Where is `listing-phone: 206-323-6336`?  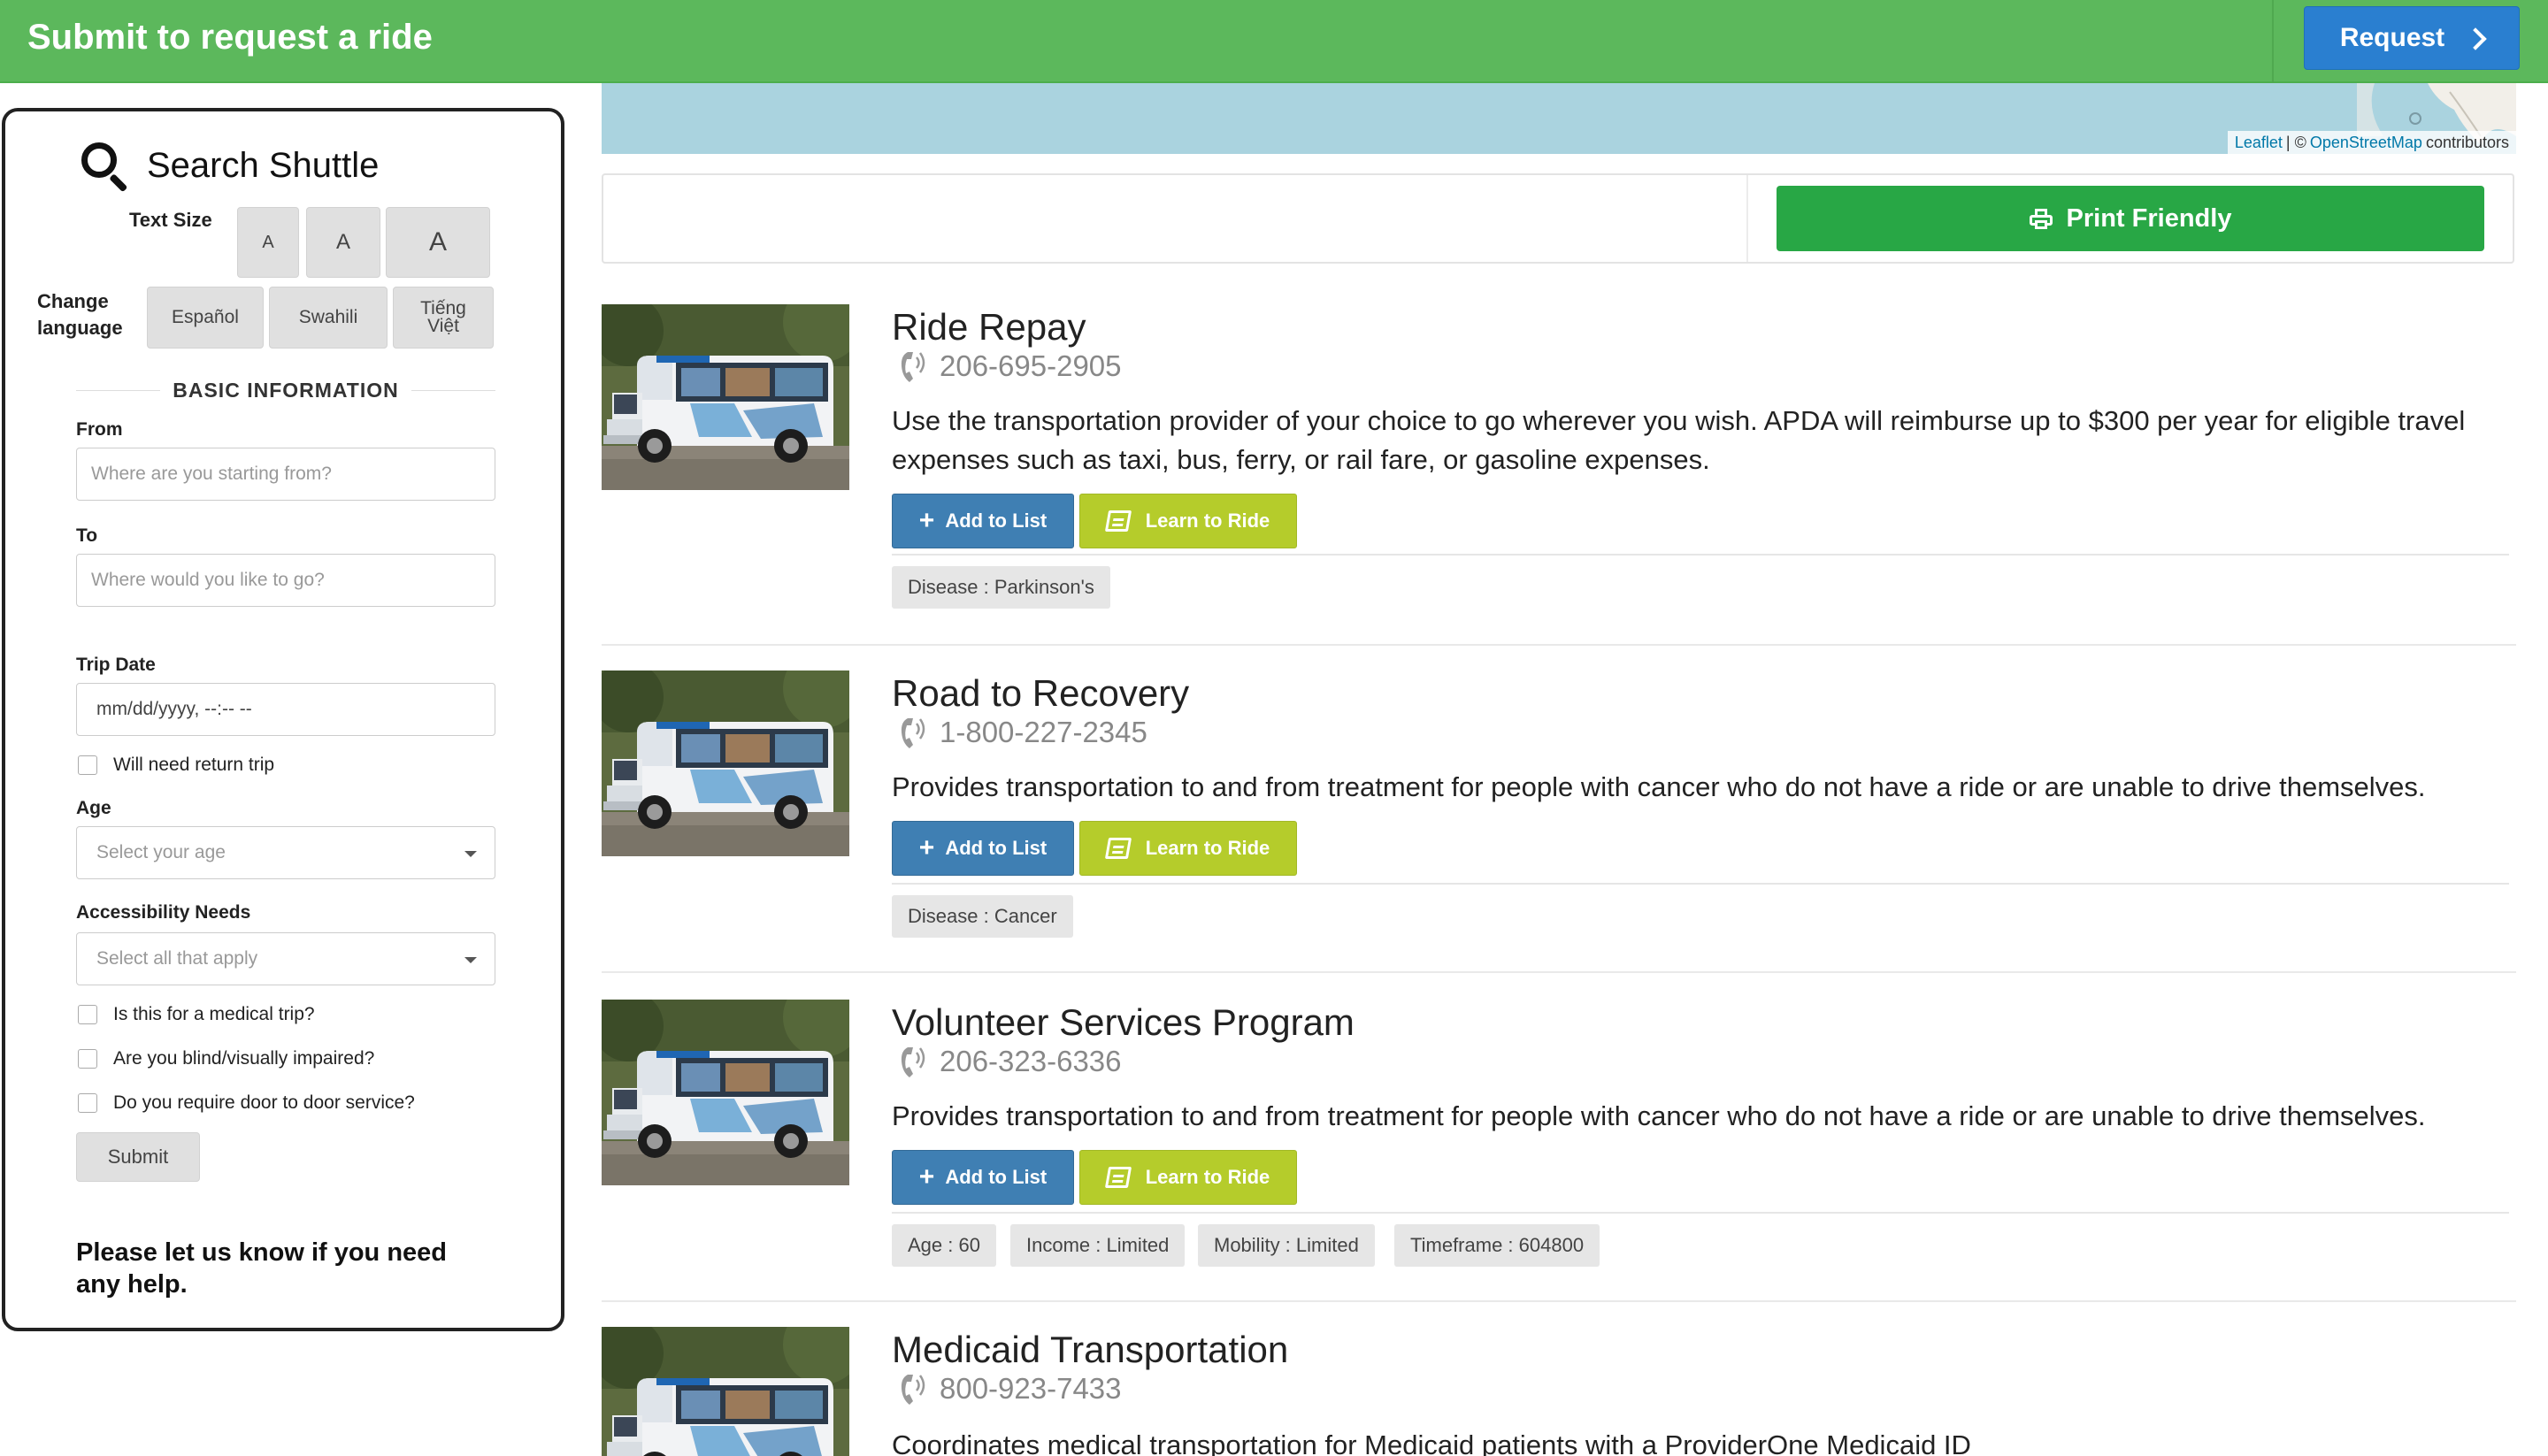 listing-phone: 206-323-6336 is located at coordinates (1031, 1061).